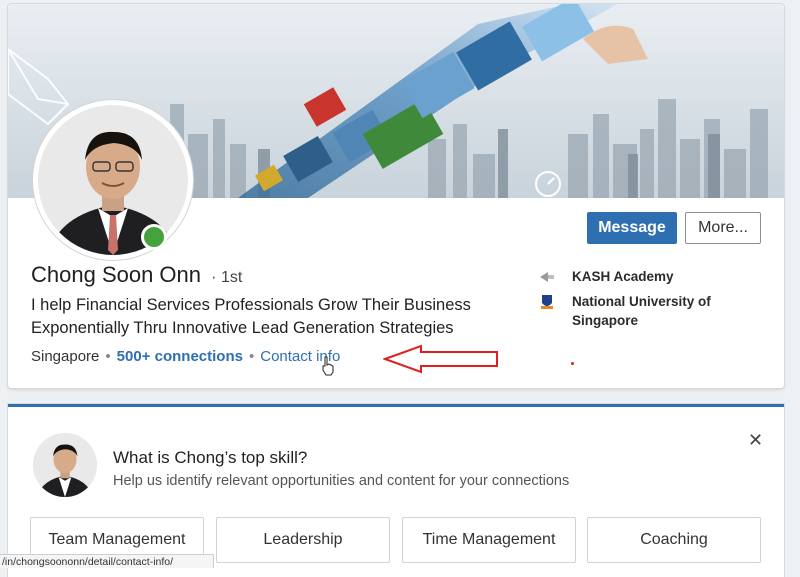  What do you see at coordinates (154, 237) in the screenshot?
I see `online-status-indicator` at bounding box center [154, 237].